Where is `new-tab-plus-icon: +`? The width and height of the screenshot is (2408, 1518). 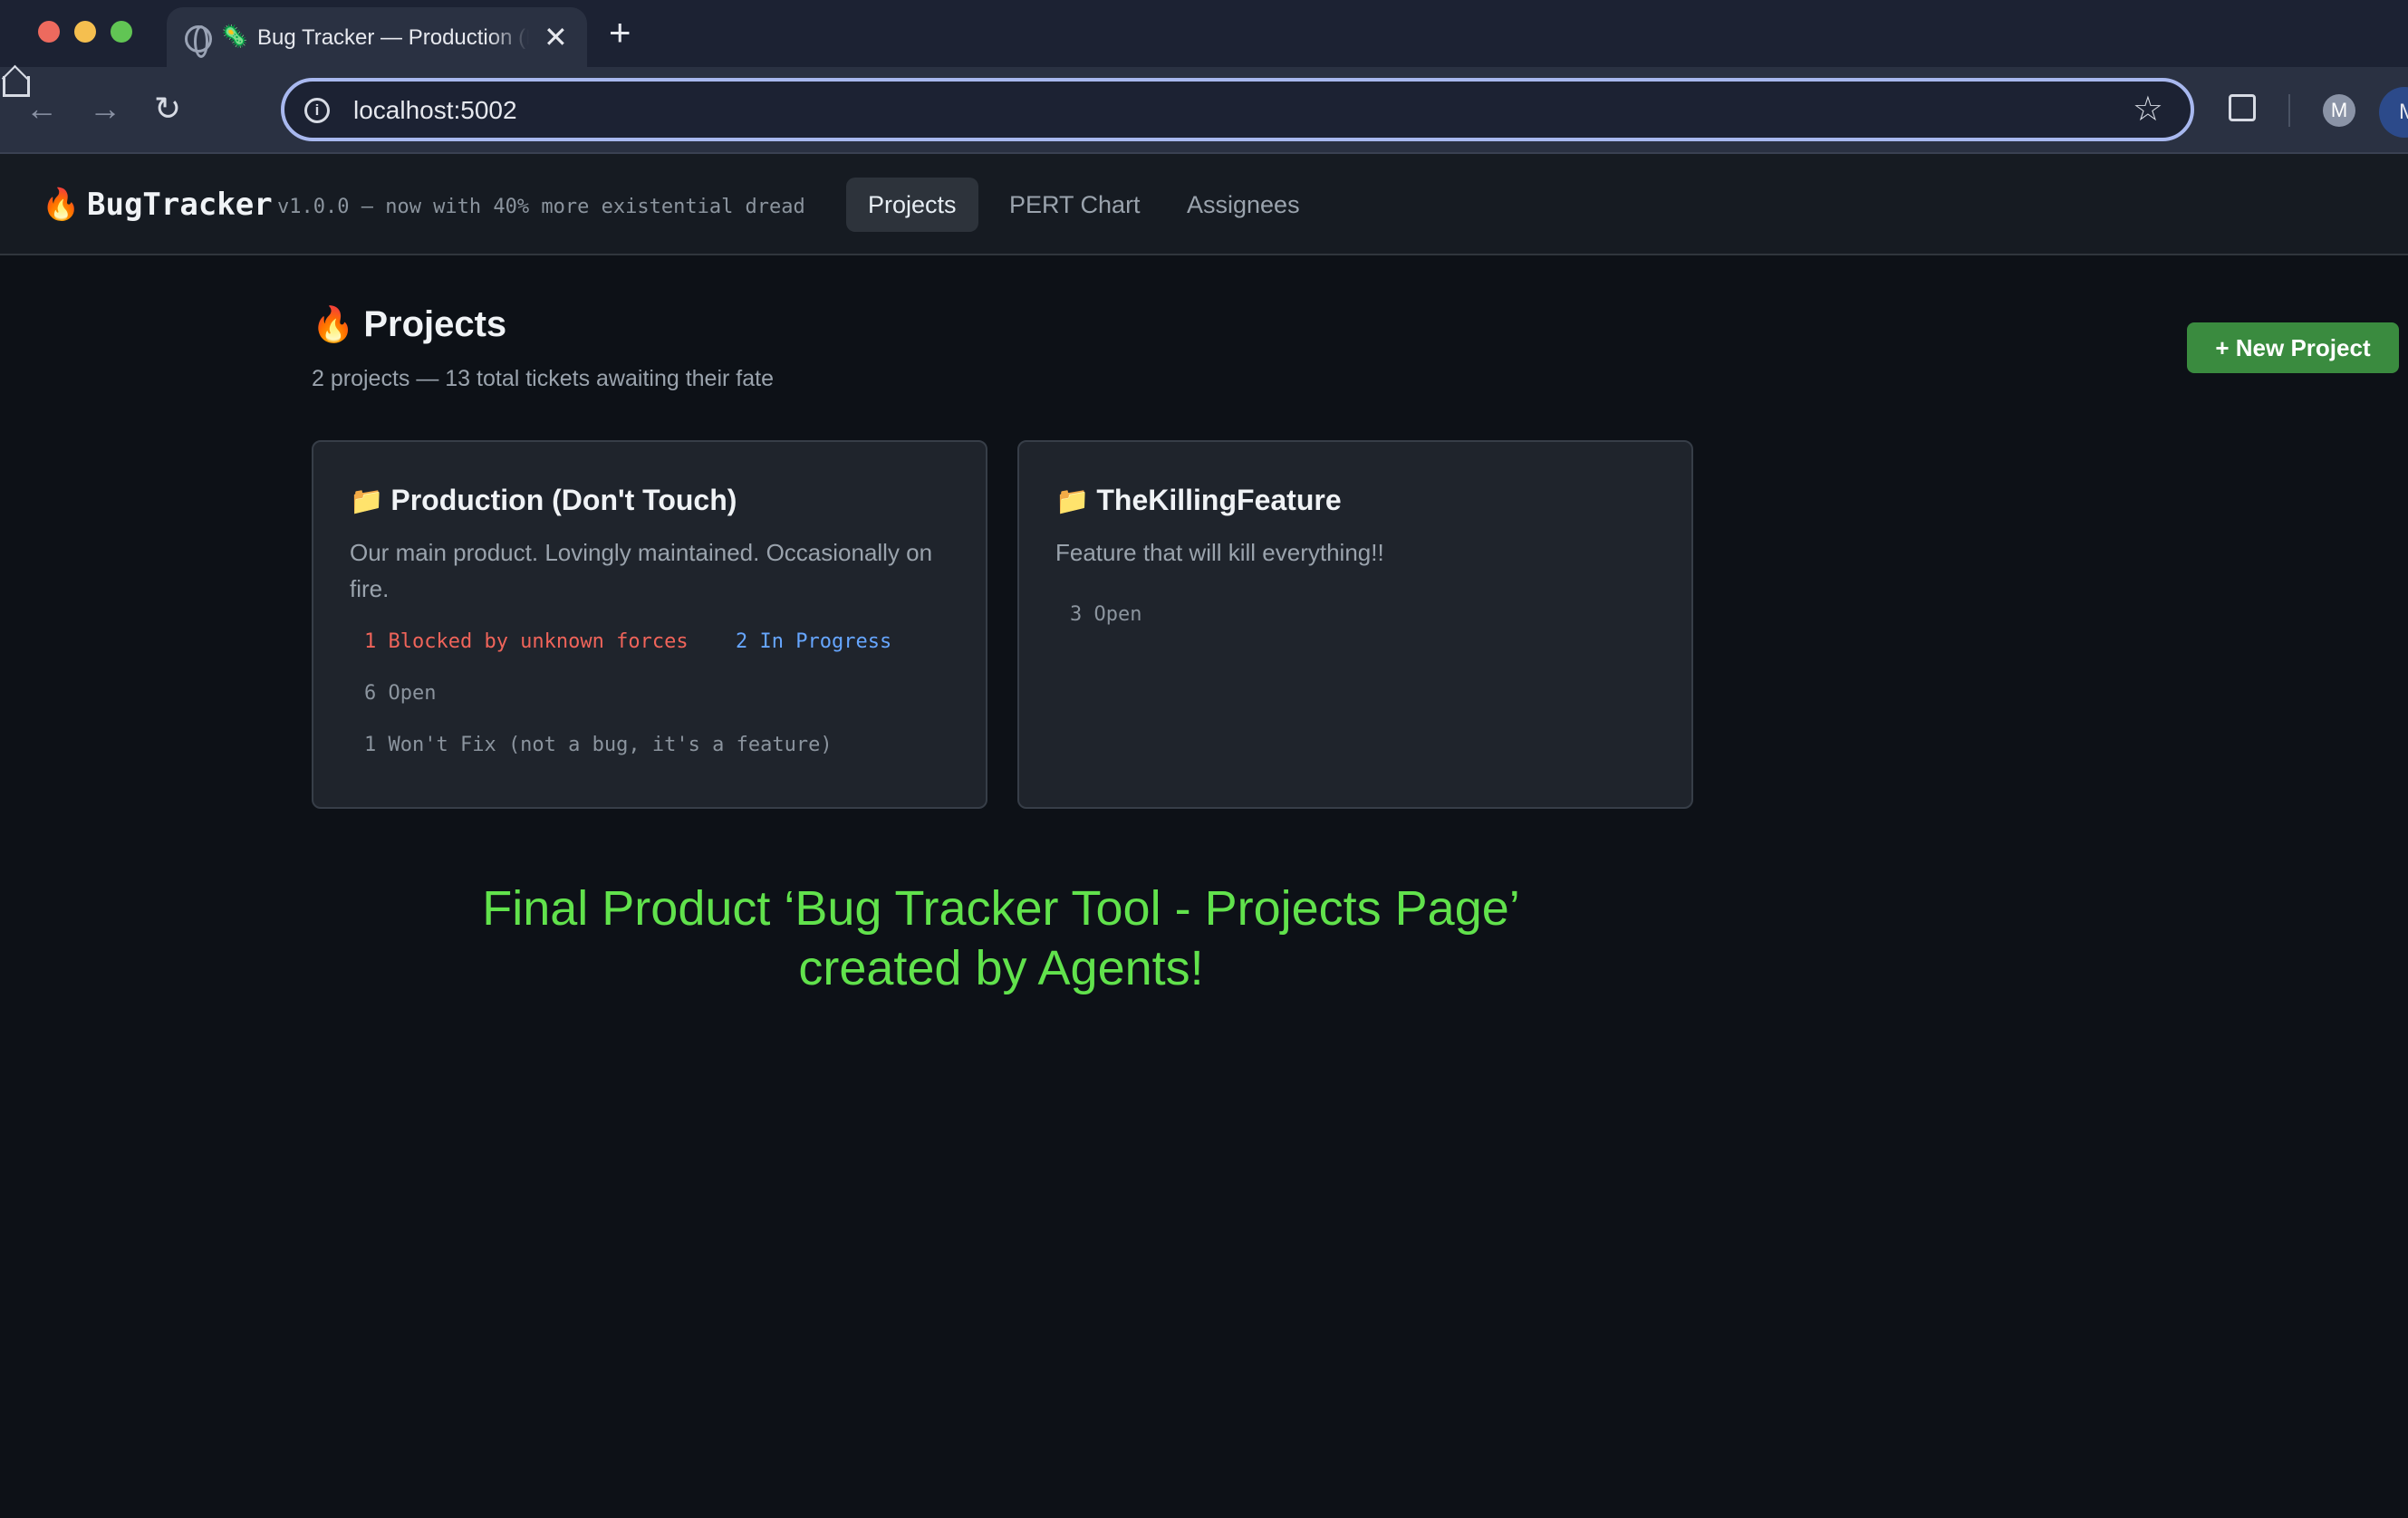
new-tab-plus-icon: + is located at coordinates (620, 32).